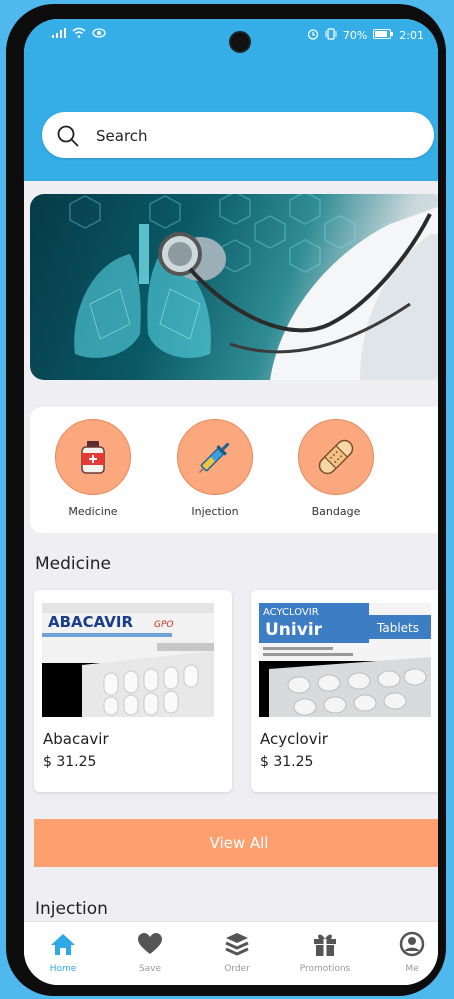  I want to click on svg-text: GPO, so click(164, 625).